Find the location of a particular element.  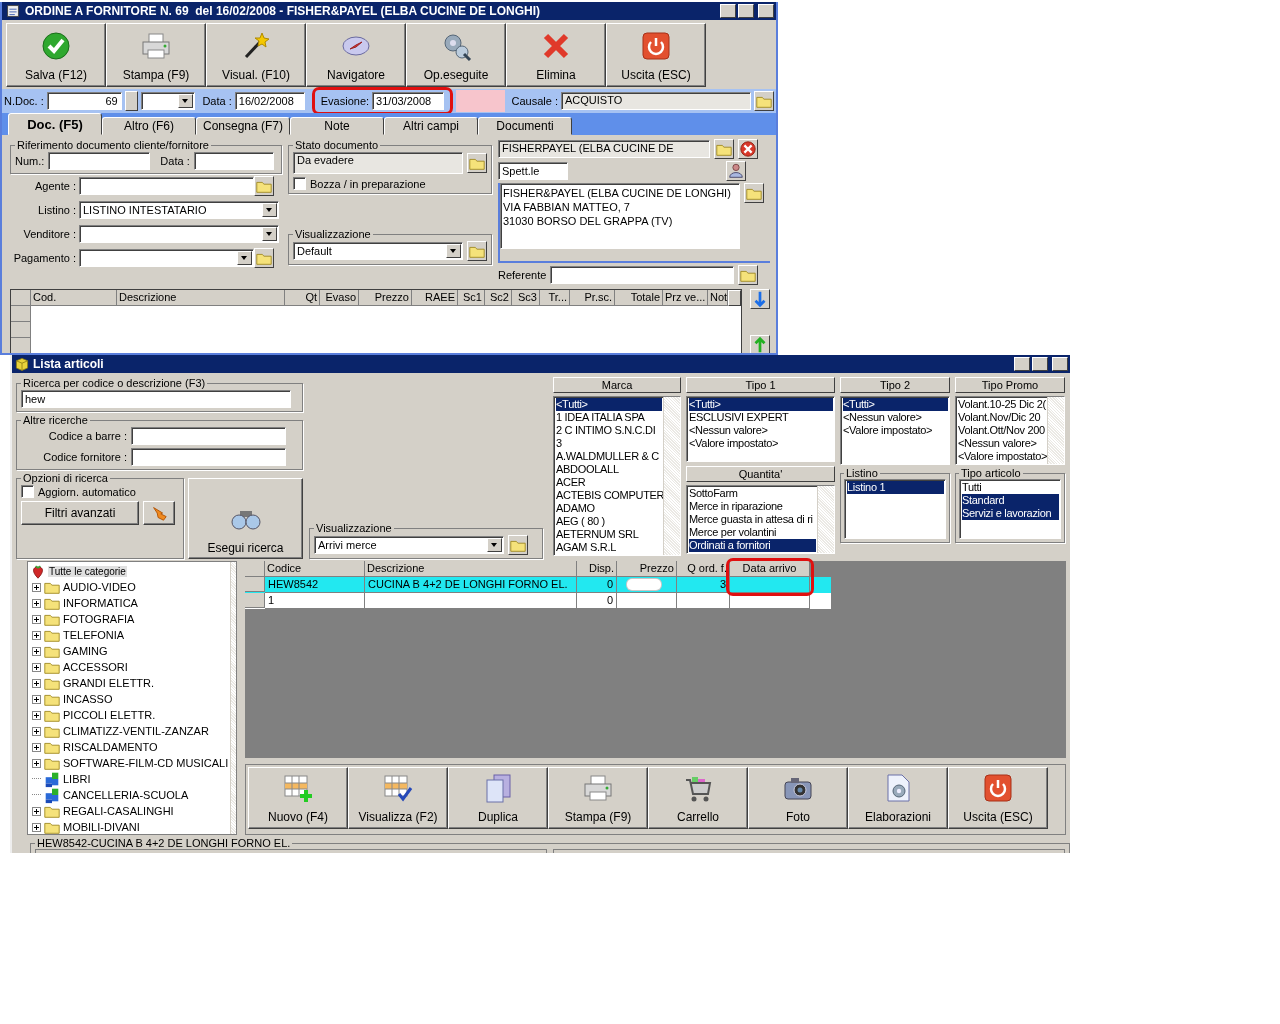

move-down-button is located at coordinates (760, 299).